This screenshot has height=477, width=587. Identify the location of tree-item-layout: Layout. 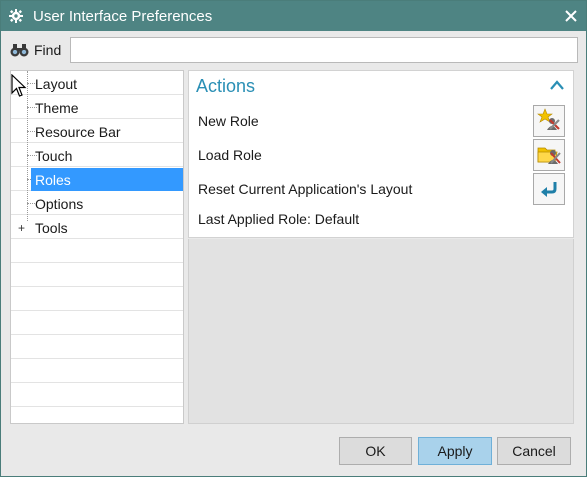
(56, 83).